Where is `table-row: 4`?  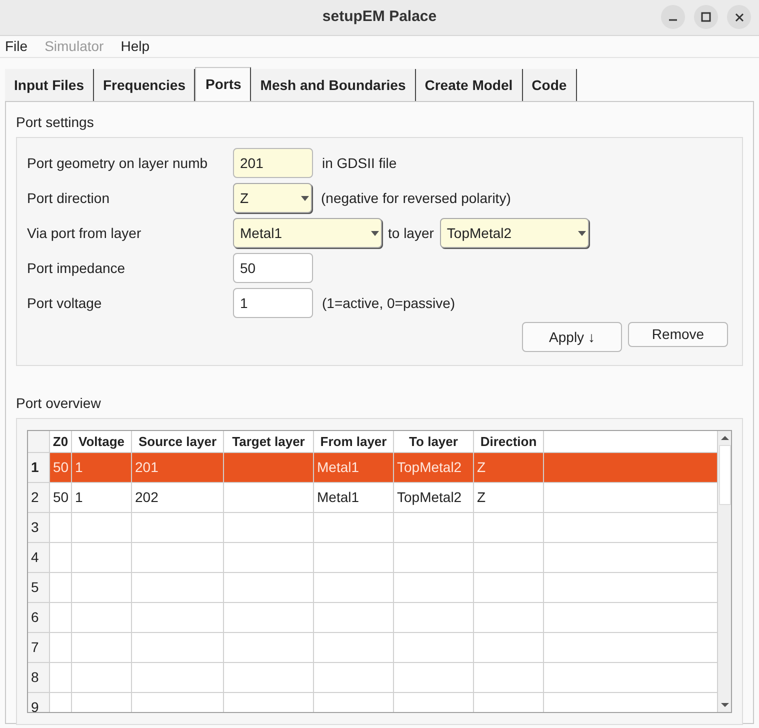 table-row: 4 is located at coordinates (372, 558).